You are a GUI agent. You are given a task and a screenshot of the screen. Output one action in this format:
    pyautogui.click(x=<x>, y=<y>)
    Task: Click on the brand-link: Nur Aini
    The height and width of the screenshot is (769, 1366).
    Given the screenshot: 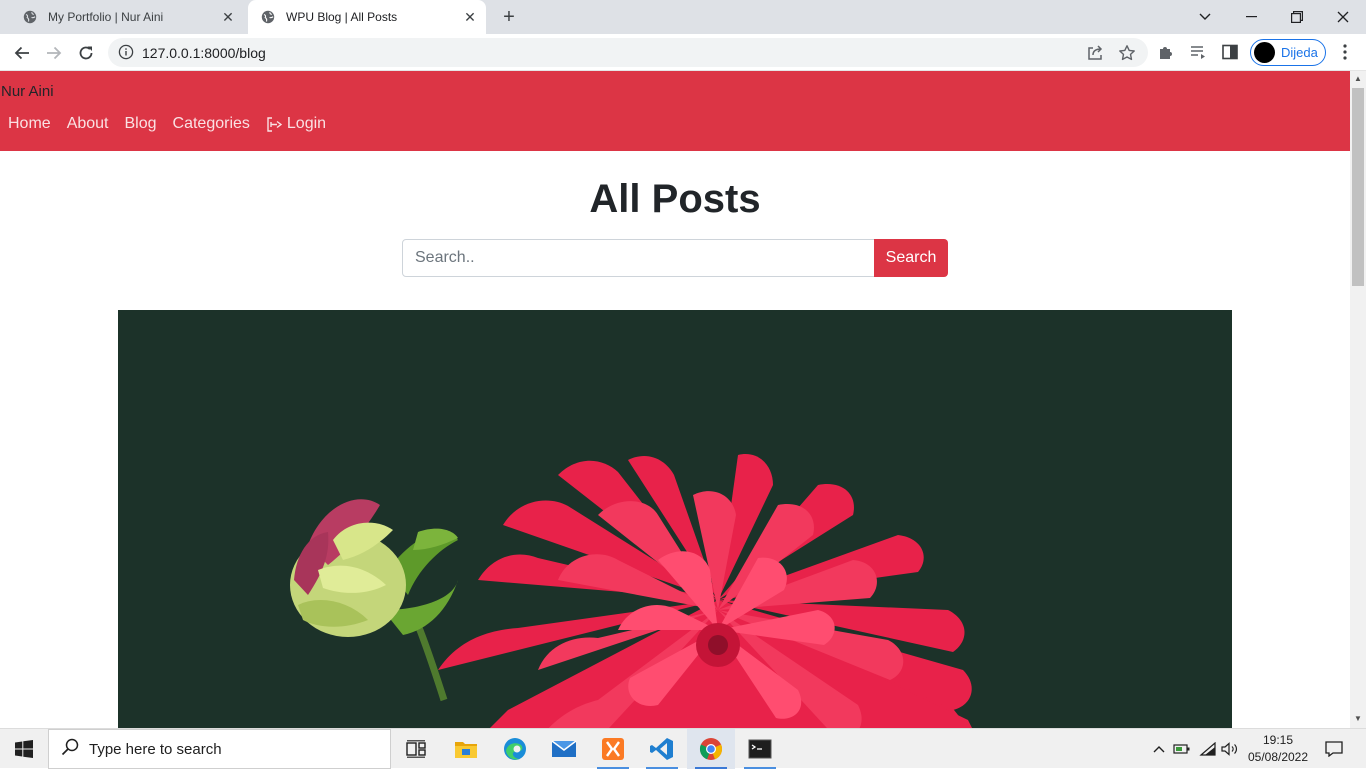 What is the action you would take?
    pyautogui.click(x=27, y=91)
    